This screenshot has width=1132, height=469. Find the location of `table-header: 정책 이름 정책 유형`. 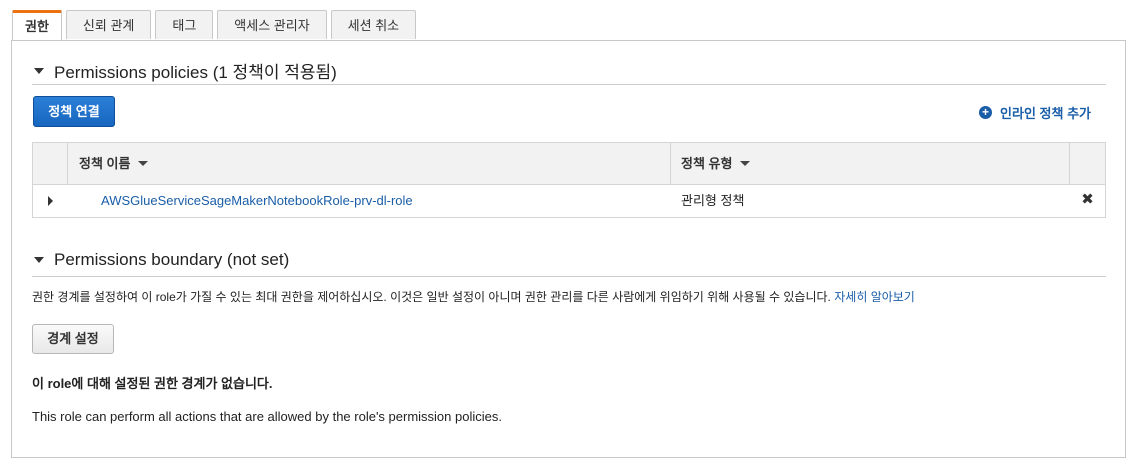

table-header: 정책 이름 정책 유형 is located at coordinates (569, 164).